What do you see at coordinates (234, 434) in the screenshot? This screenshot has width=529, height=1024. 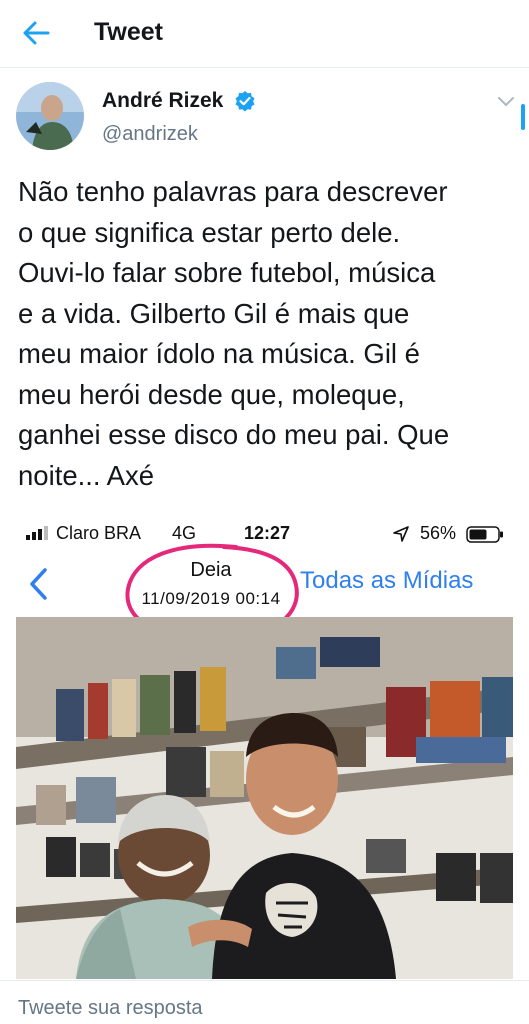 I see `tweet-text-line: ganhei esse disco do meu pai. Que` at bounding box center [234, 434].